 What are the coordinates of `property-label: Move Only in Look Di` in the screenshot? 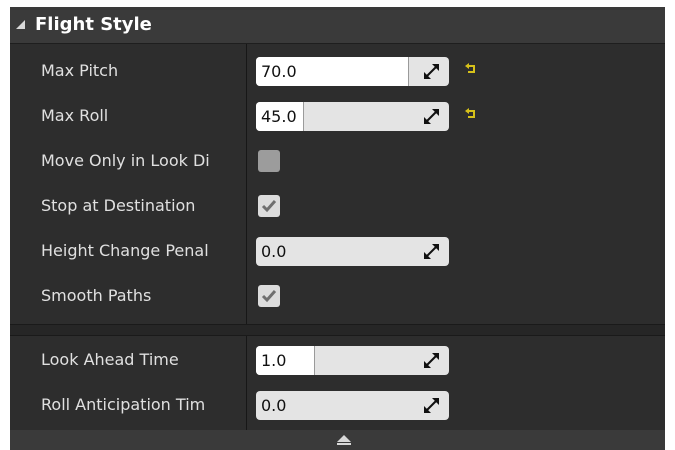 It's located at (125, 160).